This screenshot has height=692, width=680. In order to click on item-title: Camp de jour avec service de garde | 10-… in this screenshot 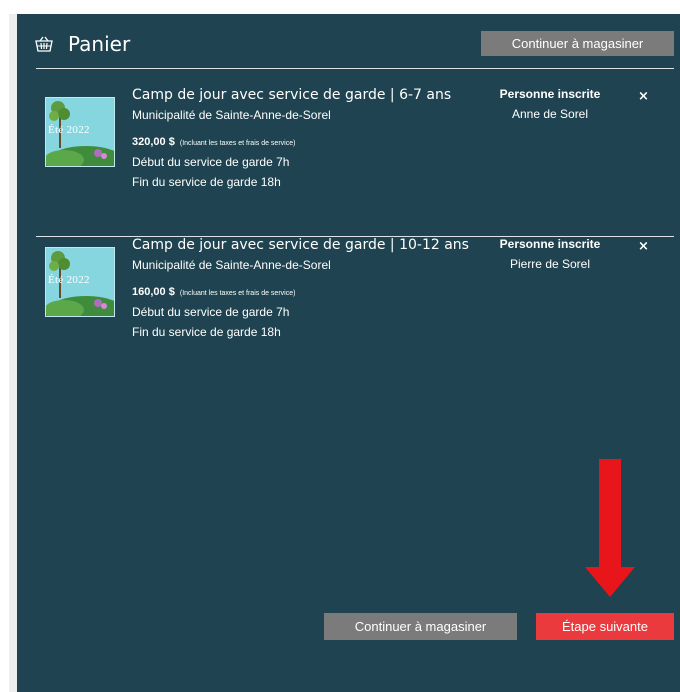, I will do `click(300, 245)`.